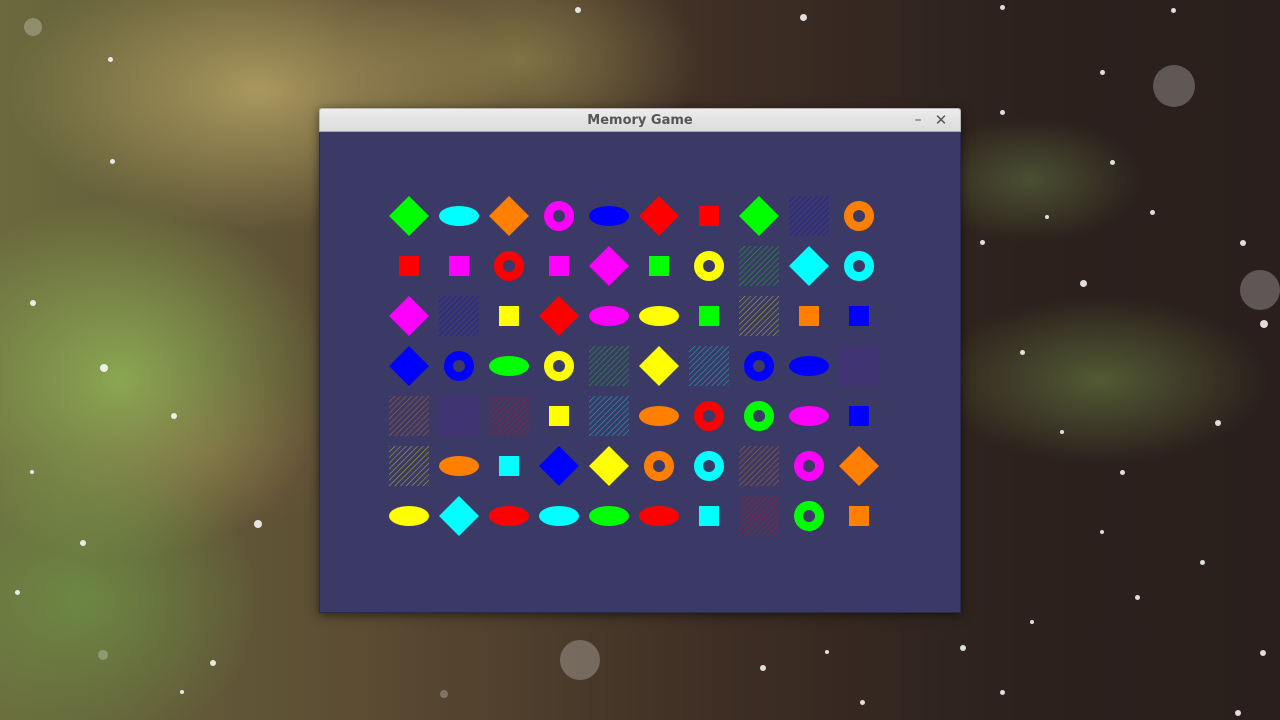 The height and width of the screenshot is (720, 1280). Describe the element at coordinates (640, 120) in the screenshot. I see `title-bar: Memory Game – ✕` at that location.